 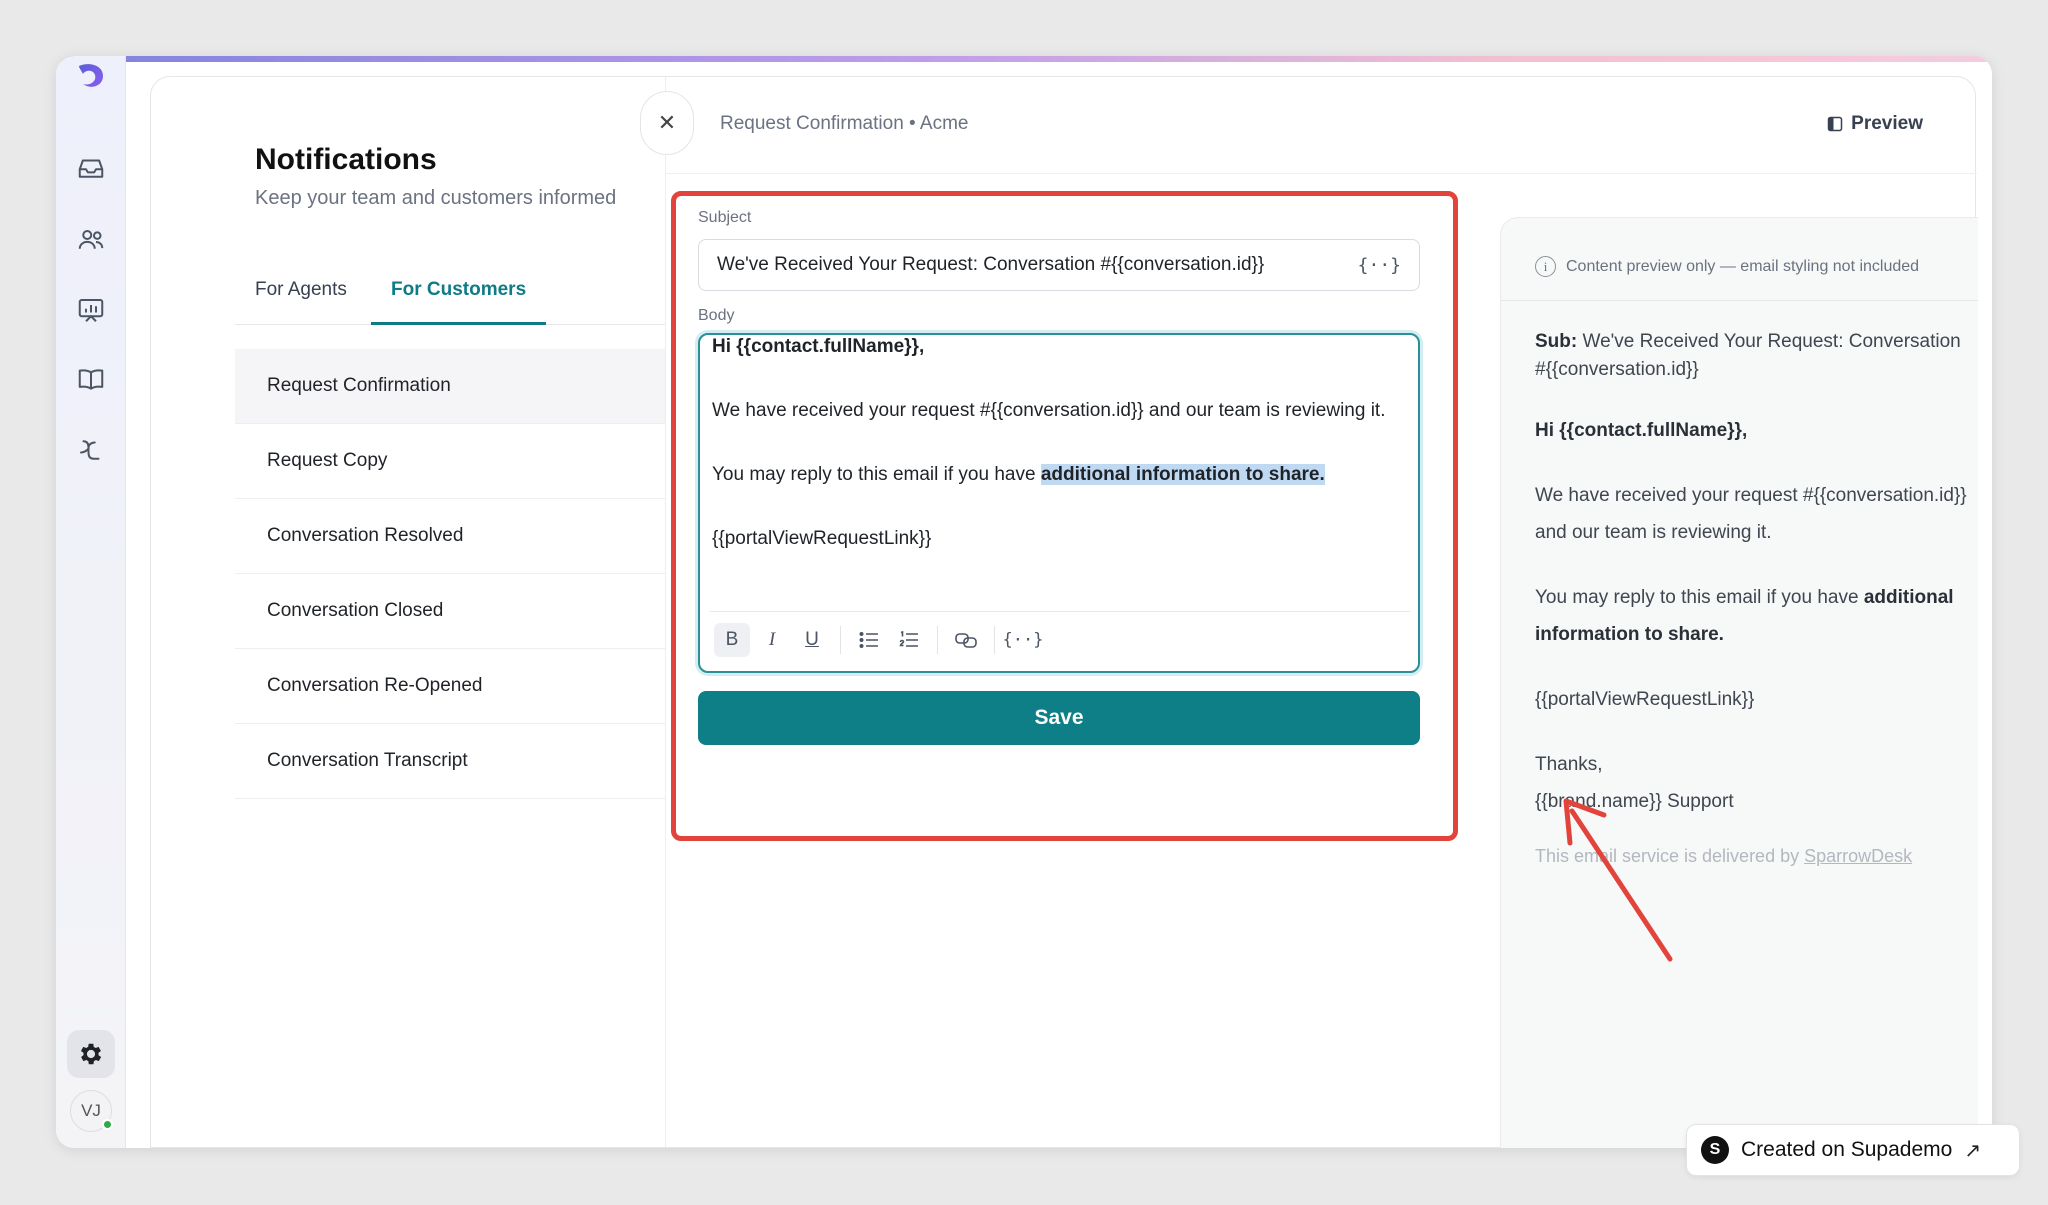 I want to click on numbered-list-icon, so click(x=909, y=640).